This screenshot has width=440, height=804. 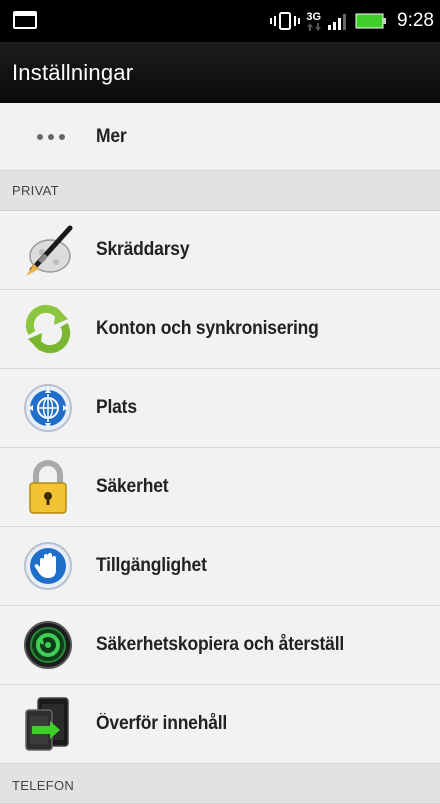 What do you see at coordinates (143, 249) in the screenshot?
I see `settings-item-label: Skräddarsy` at bounding box center [143, 249].